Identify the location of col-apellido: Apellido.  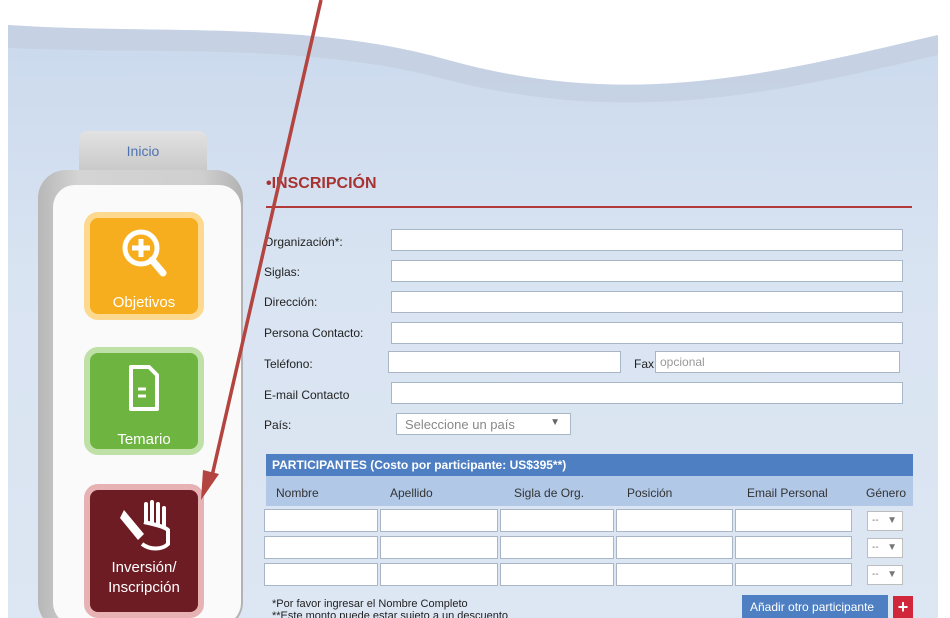
(411, 493).